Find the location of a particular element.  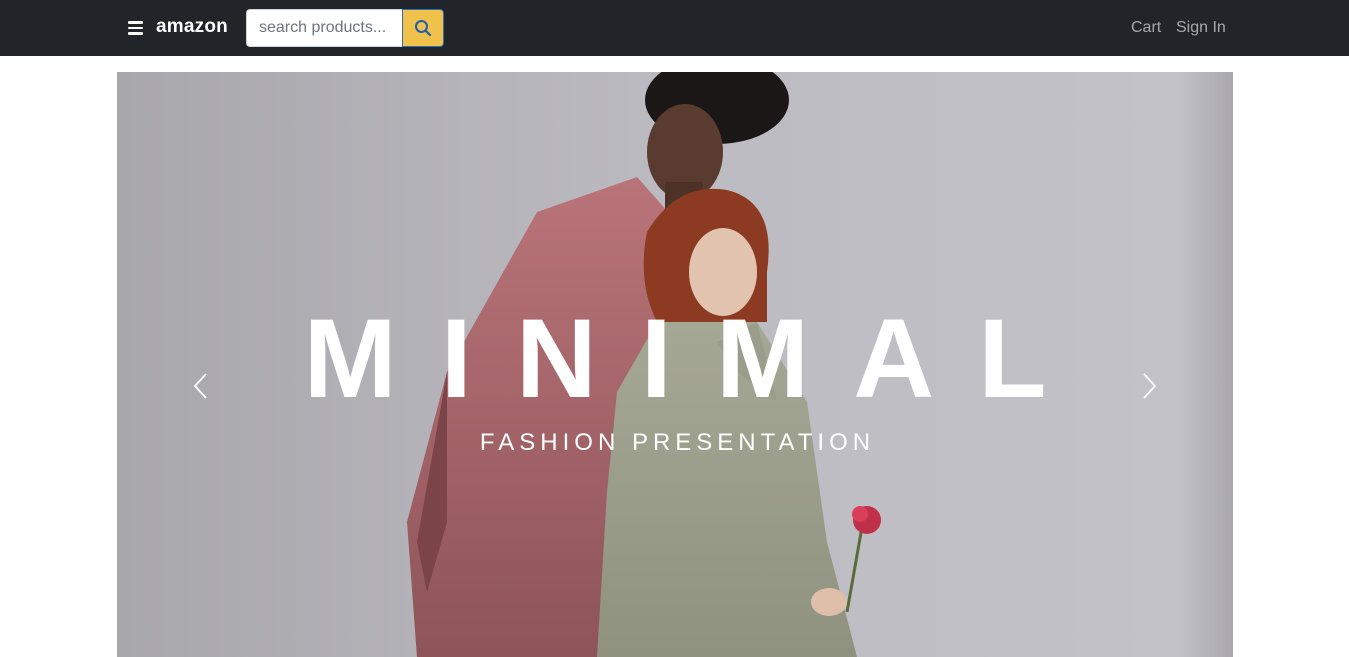

carousel-next-button is located at coordinates (1149, 386).